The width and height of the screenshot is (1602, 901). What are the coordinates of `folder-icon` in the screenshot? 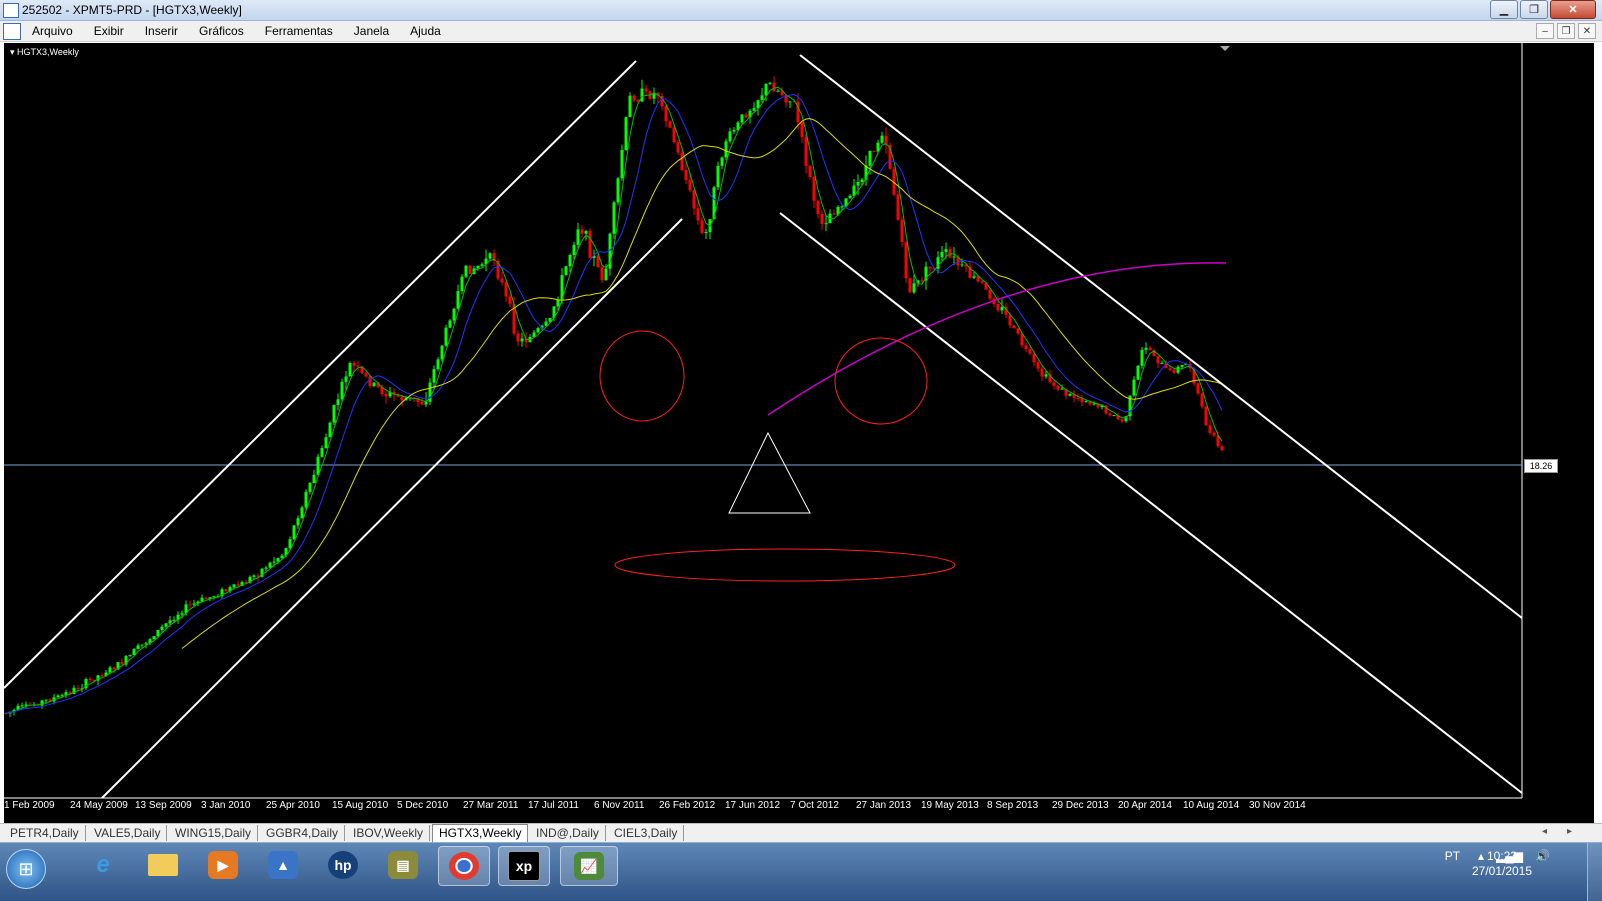 It's located at (163, 865).